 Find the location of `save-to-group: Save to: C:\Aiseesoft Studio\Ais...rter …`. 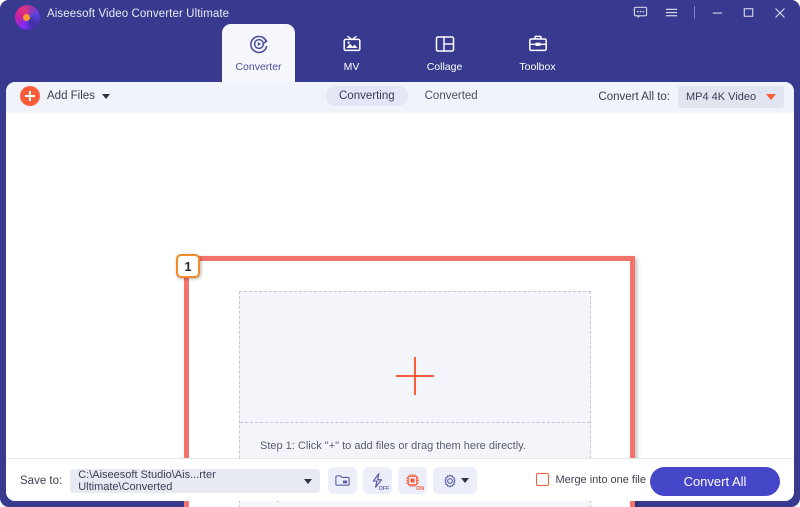

save-to-group: Save to: C:\Aiseesoft Studio\Ais...rter … is located at coordinates (170, 481).